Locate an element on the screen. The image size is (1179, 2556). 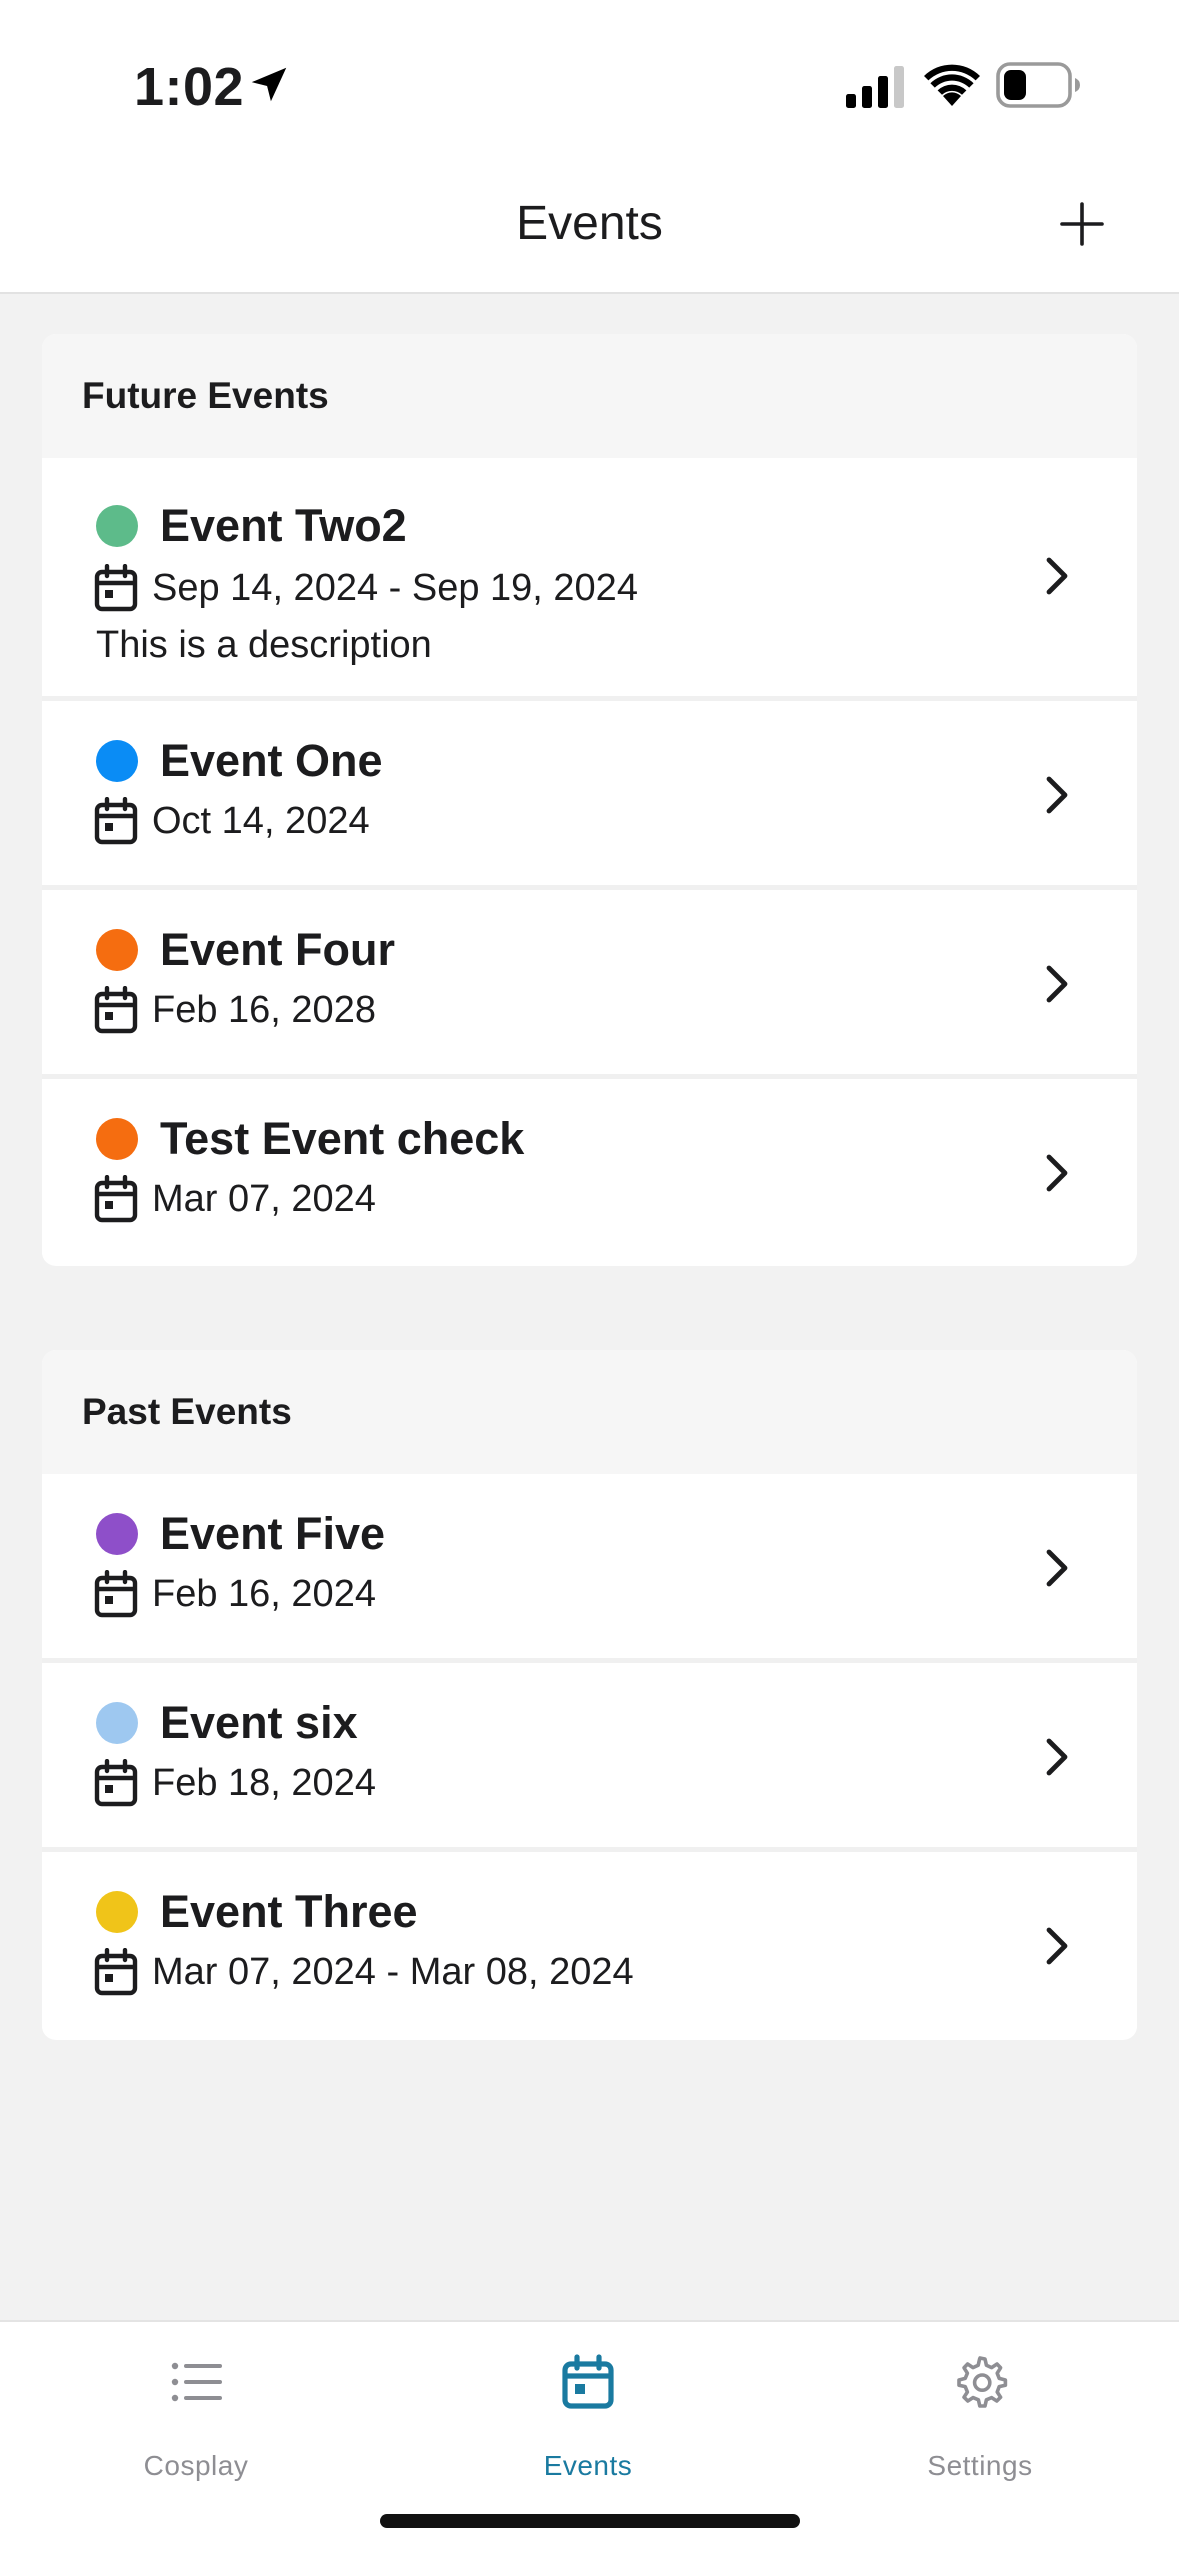
tab-events: Events is located at coordinates (588, 2402).